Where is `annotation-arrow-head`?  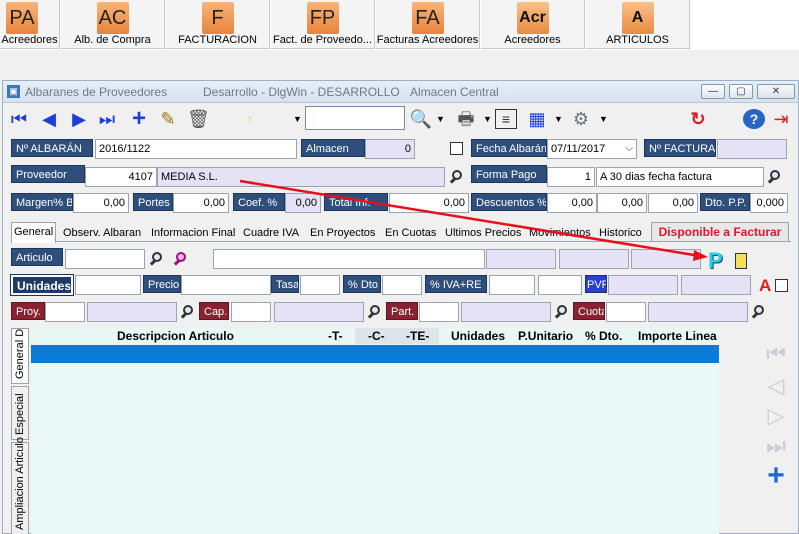 annotation-arrow-head is located at coordinates (700, 255).